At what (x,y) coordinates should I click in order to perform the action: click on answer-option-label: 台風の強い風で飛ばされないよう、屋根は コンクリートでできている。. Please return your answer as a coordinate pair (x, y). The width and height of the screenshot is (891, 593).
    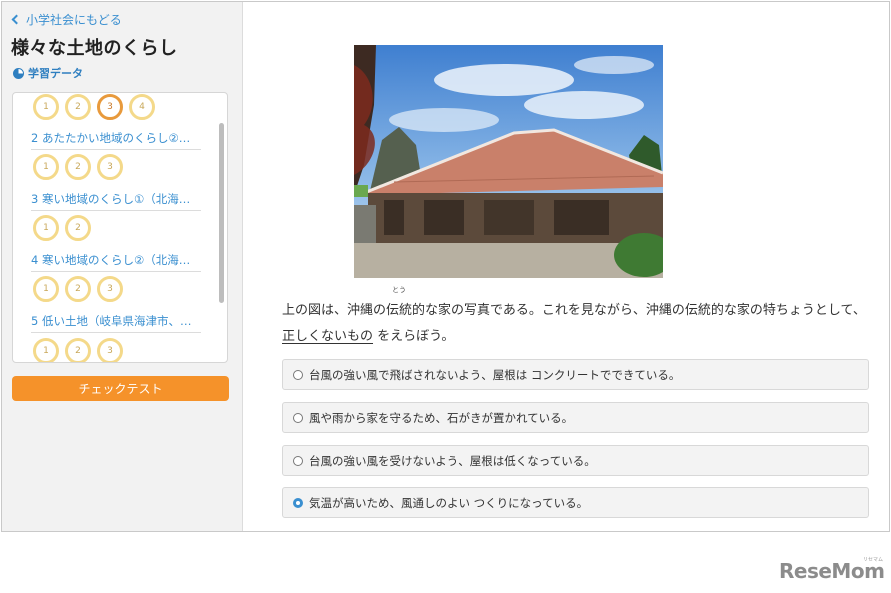
    Looking at the image, I should click on (495, 374).